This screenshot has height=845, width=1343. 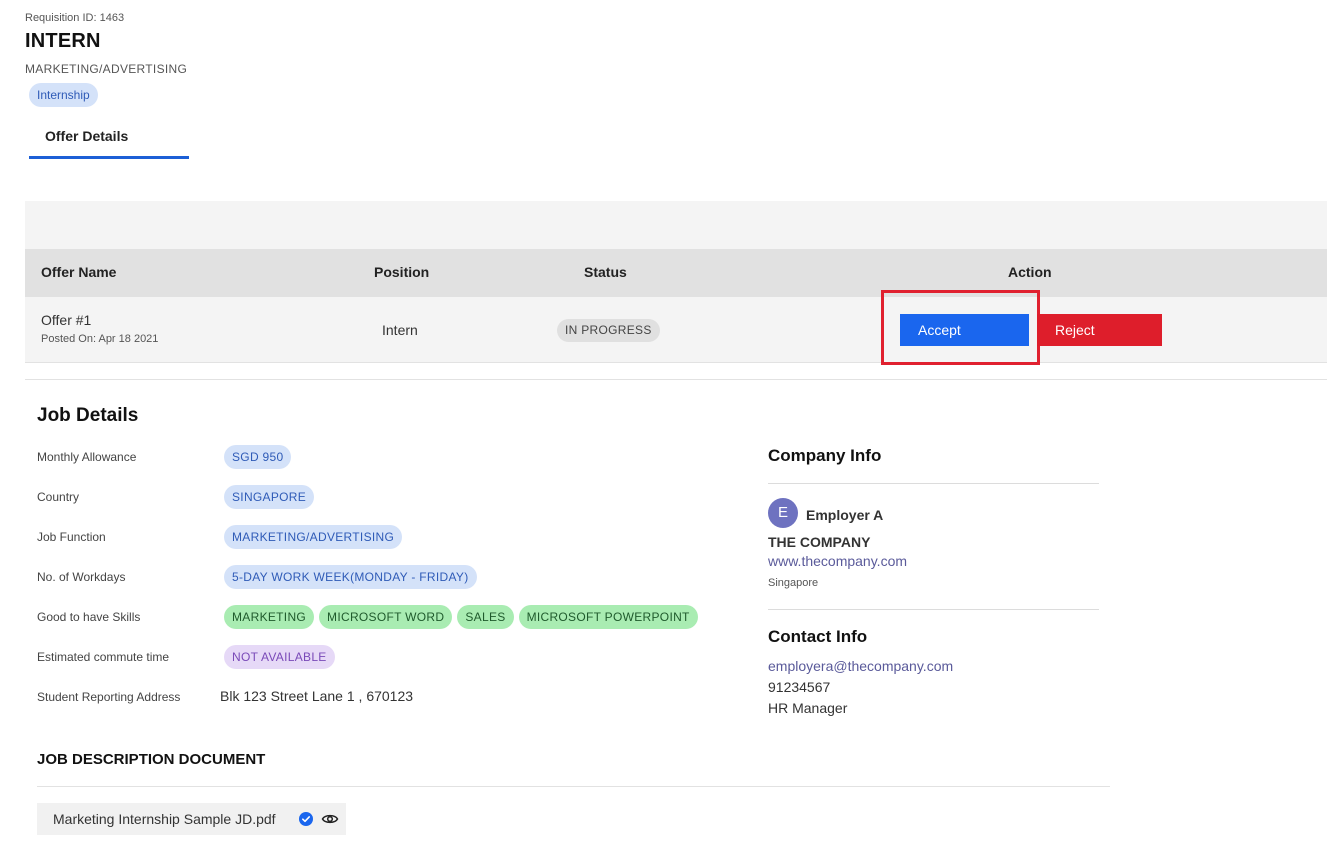 I want to click on workdays-chip: 5-DAY WORK WEEK(MONDAY - FRIDAY), so click(x=350, y=577).